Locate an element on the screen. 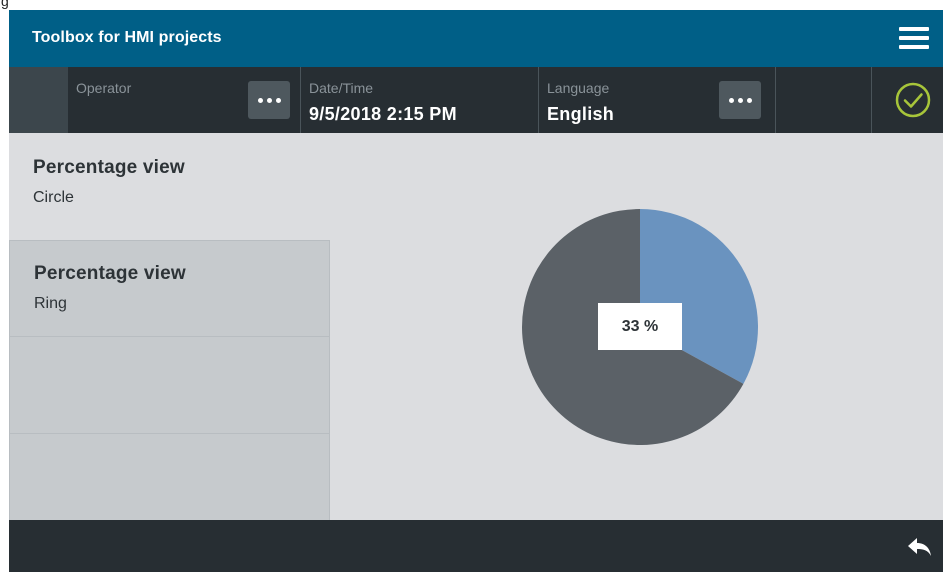 Image resolution: width=943 pixels, height=572 pixels. language-value: English is located at coordinates (581, 114).